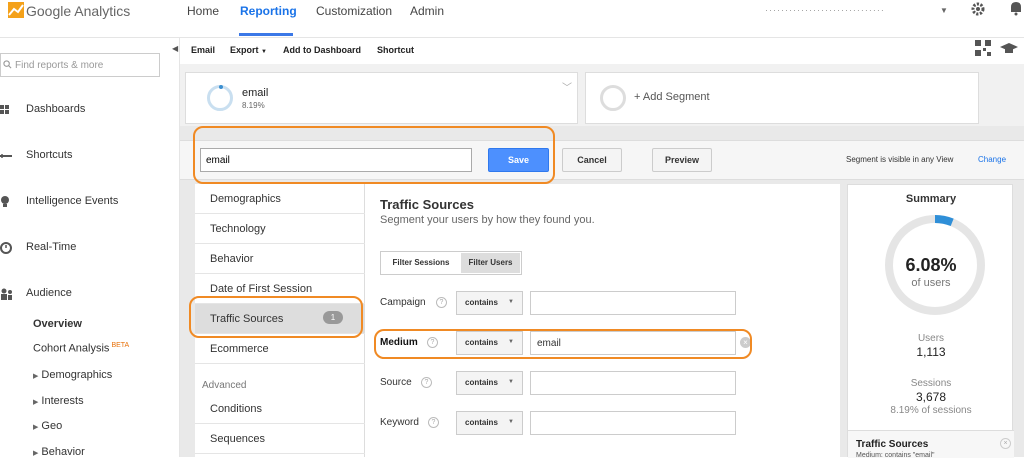 The width and height of the screenshot is (1024, 459). I want to click on nav-admin: Admin, so click(427, 19).